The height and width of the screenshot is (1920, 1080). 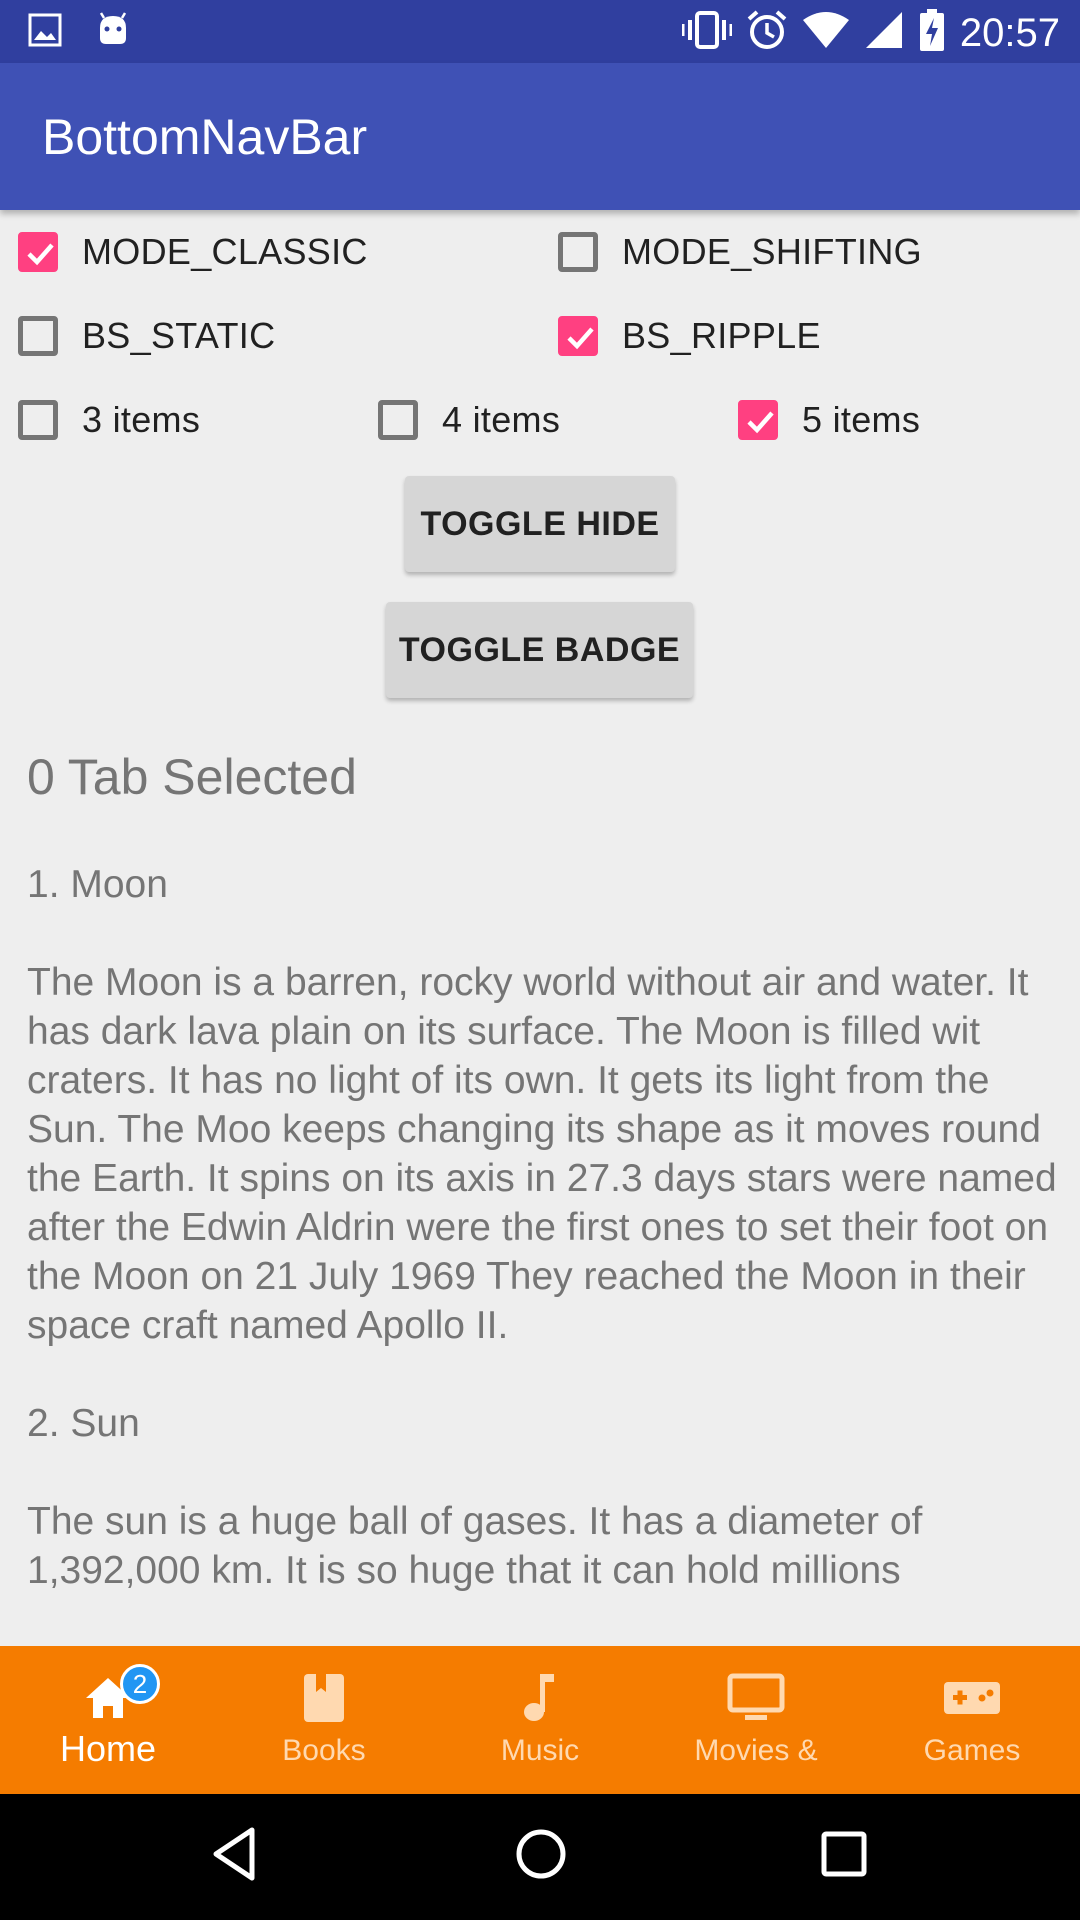 What do you see at coordinates (225, 251) in the screenshot?
I see `mode-classic-label: MODE_CLASSIC` at bounding box center [225, 251].